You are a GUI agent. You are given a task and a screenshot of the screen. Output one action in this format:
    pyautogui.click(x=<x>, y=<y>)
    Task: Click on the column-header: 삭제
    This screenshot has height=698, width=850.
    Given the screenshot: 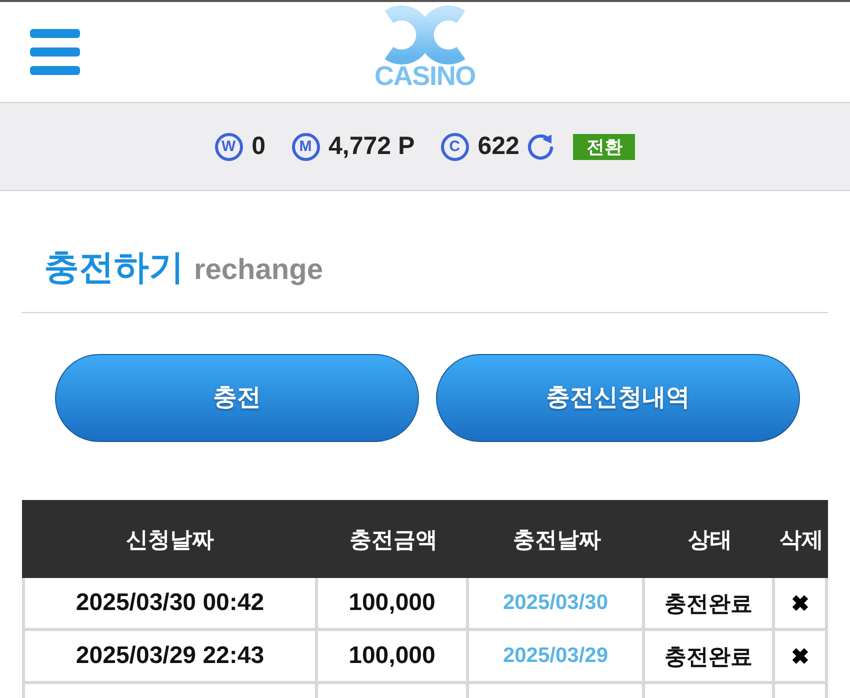 What is the action you would take?
    pyautogui.click(x=801, y=539)
    